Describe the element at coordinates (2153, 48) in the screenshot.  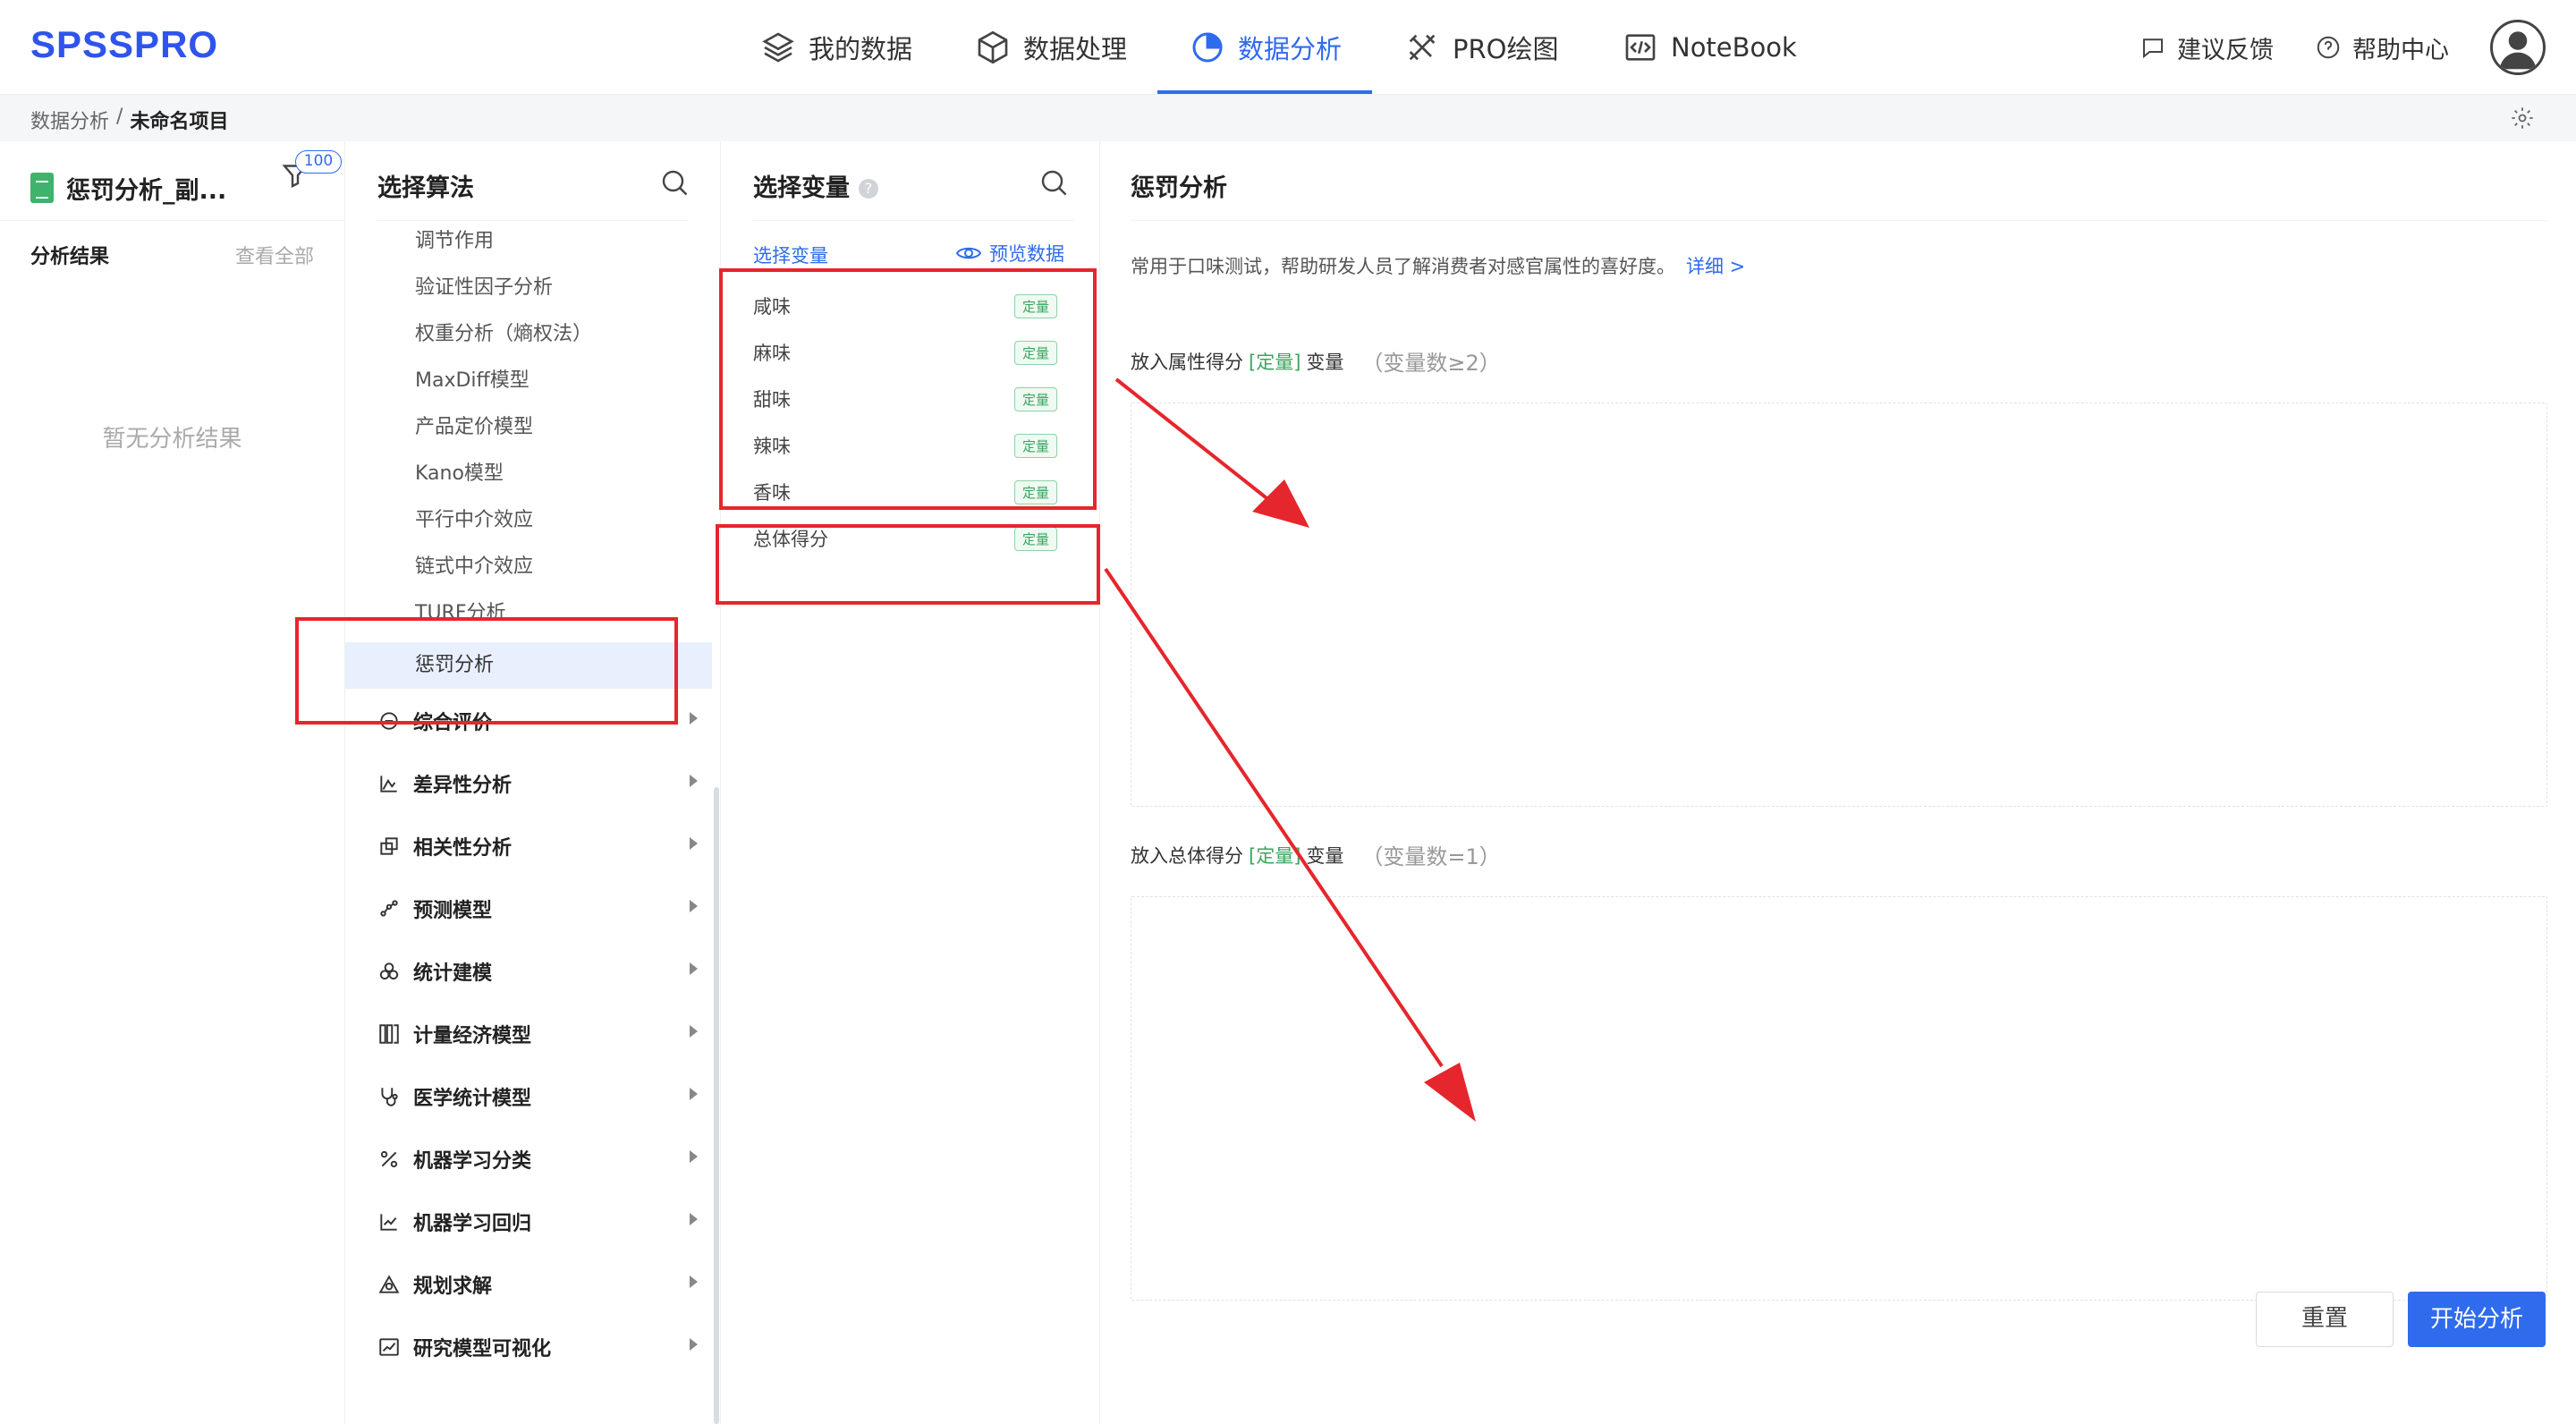
I see `feedback-icon` at that location.